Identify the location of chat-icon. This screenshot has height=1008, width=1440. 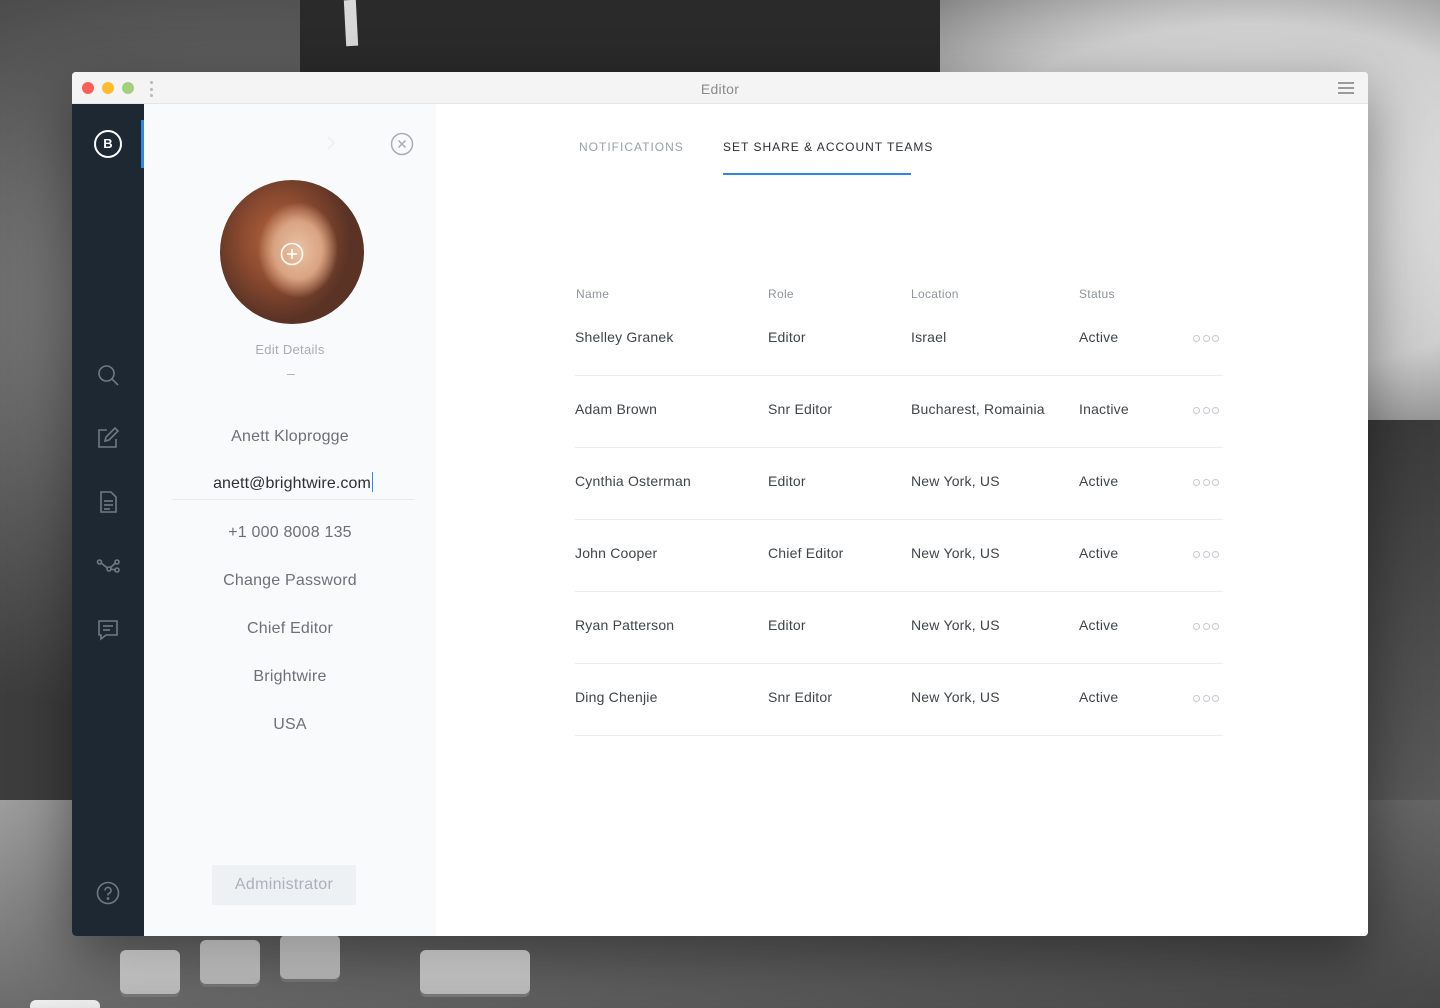
(108, 630).